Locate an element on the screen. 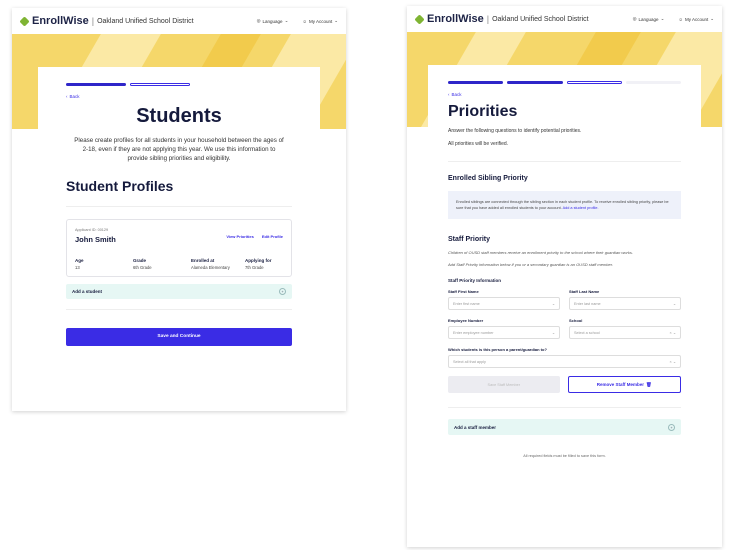  student-profiles-heading: Student Profiles is located at coordinates (120, 186).